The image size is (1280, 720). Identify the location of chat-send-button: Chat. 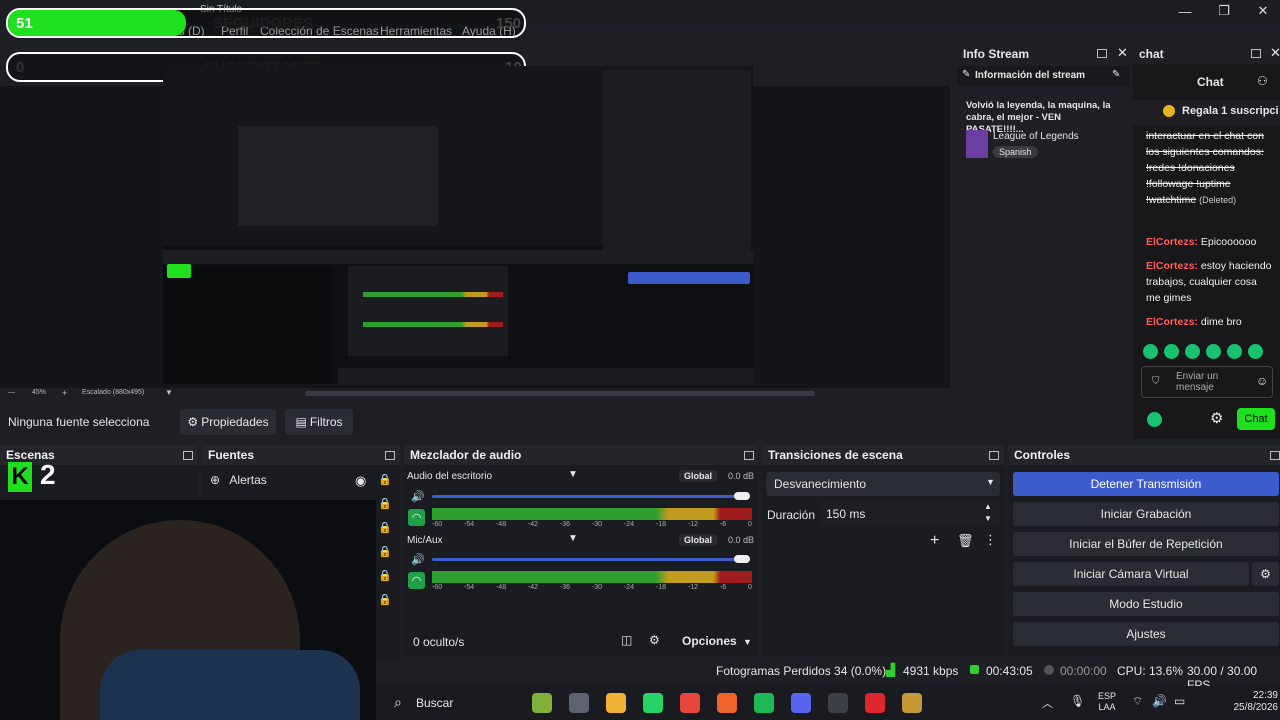
(1256, 419).